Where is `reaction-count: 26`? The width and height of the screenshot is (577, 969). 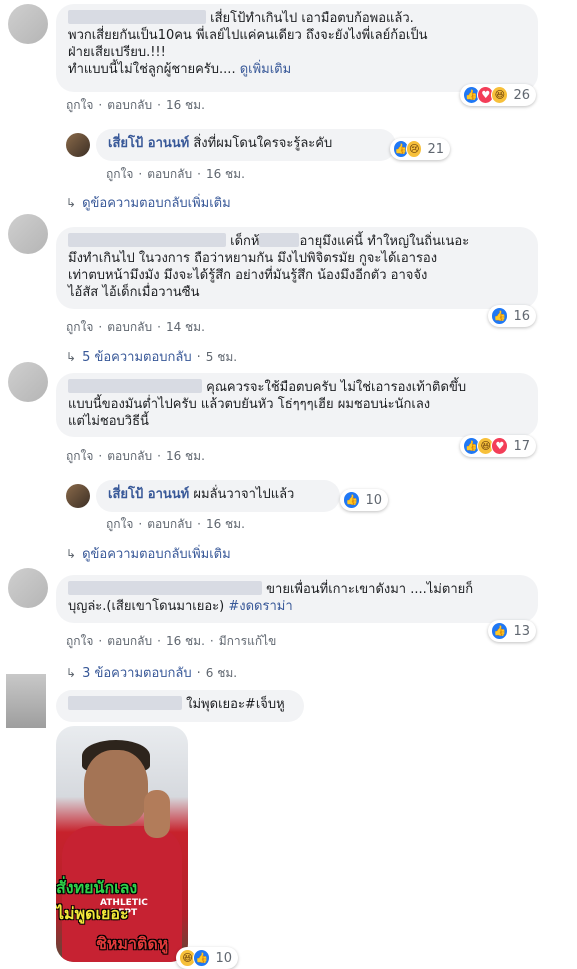
reaction-count: 26 is located at coordinates (522, 95).